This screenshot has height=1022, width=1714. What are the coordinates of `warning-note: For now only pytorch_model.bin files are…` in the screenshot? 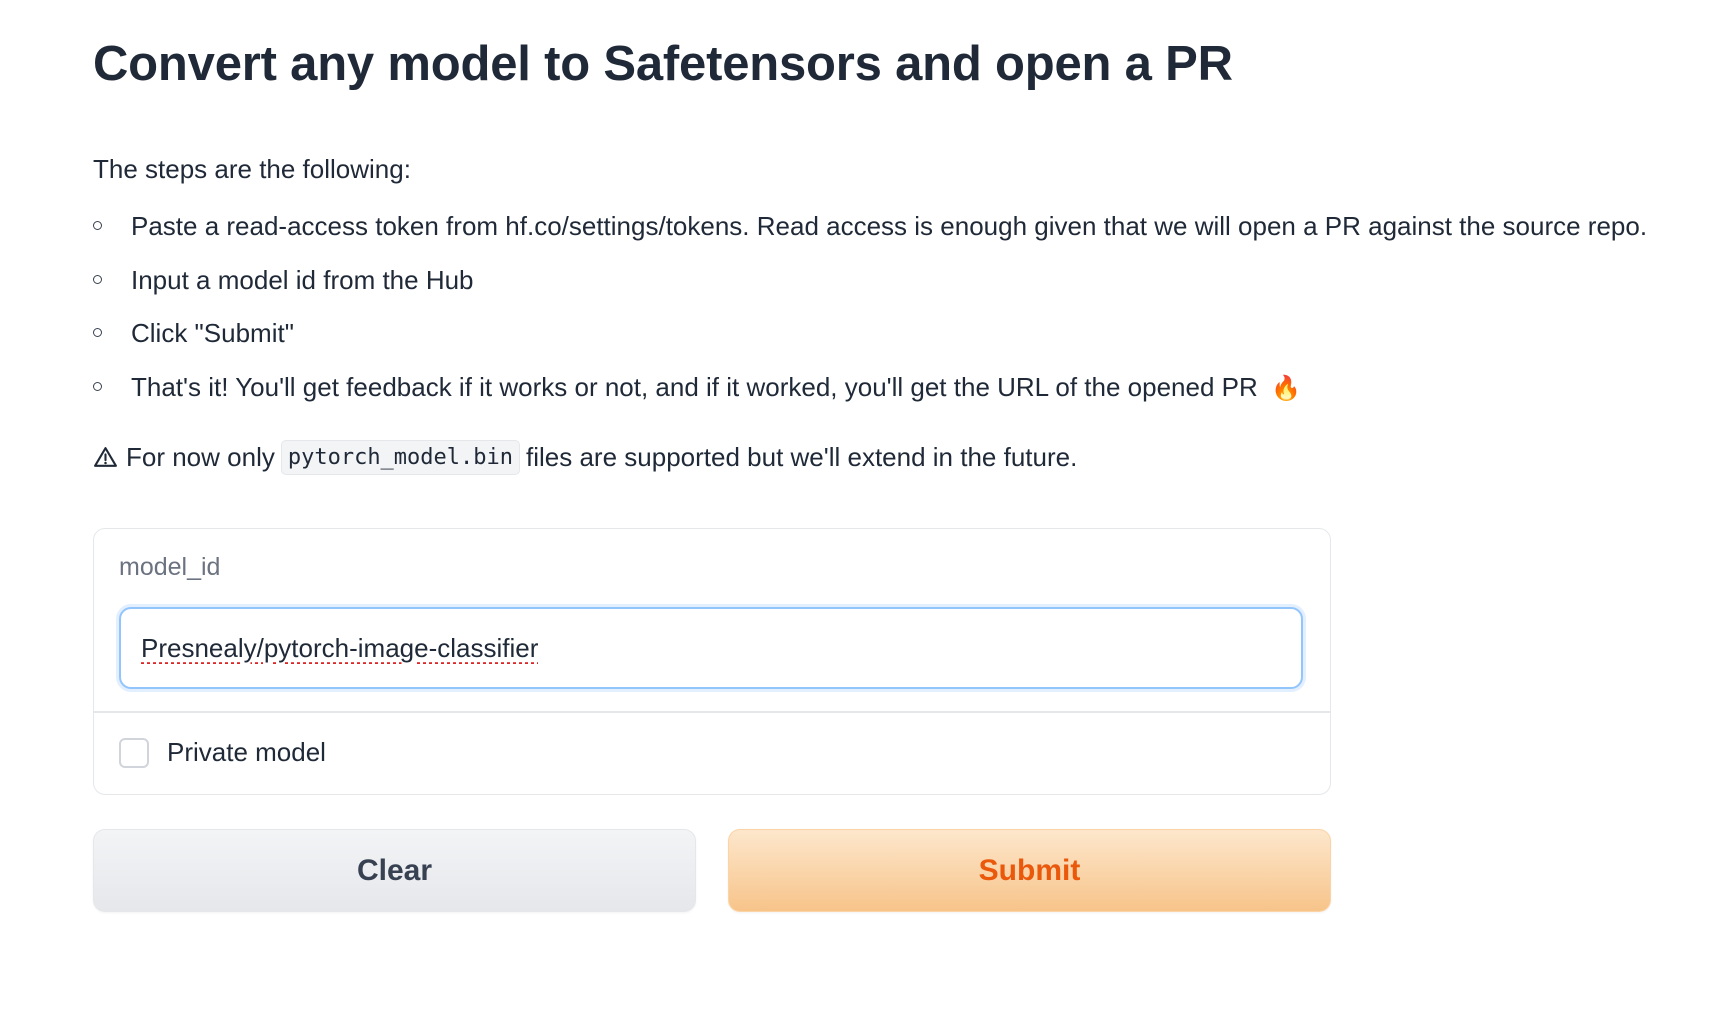 It's located at (585, 457).